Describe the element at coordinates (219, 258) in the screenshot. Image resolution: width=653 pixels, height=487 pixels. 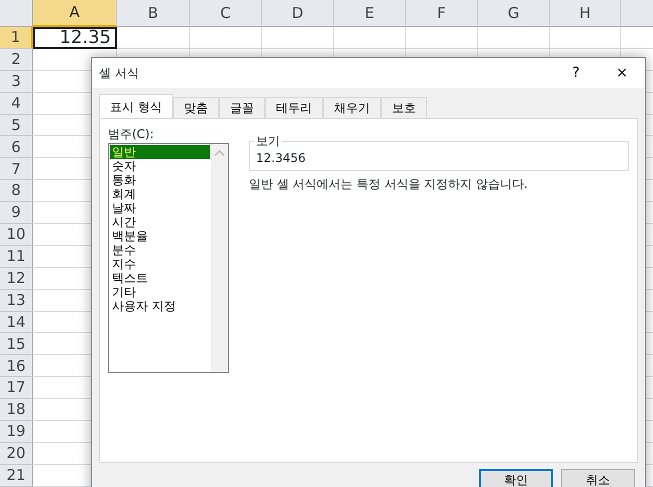
I see `scrollbar` at that location.